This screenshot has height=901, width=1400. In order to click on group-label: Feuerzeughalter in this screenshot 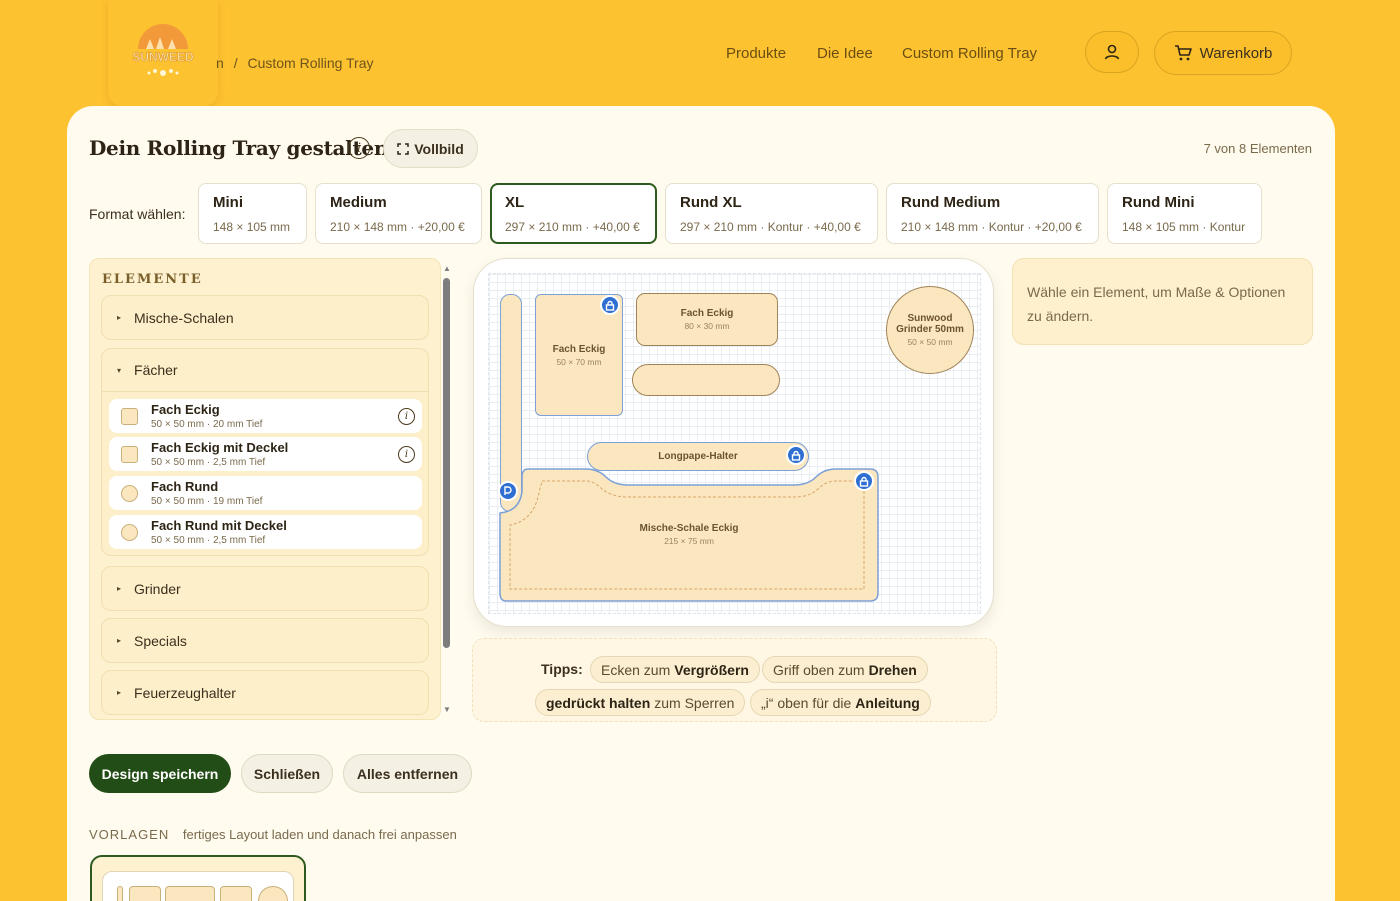, I will do `click(185, 692)`.